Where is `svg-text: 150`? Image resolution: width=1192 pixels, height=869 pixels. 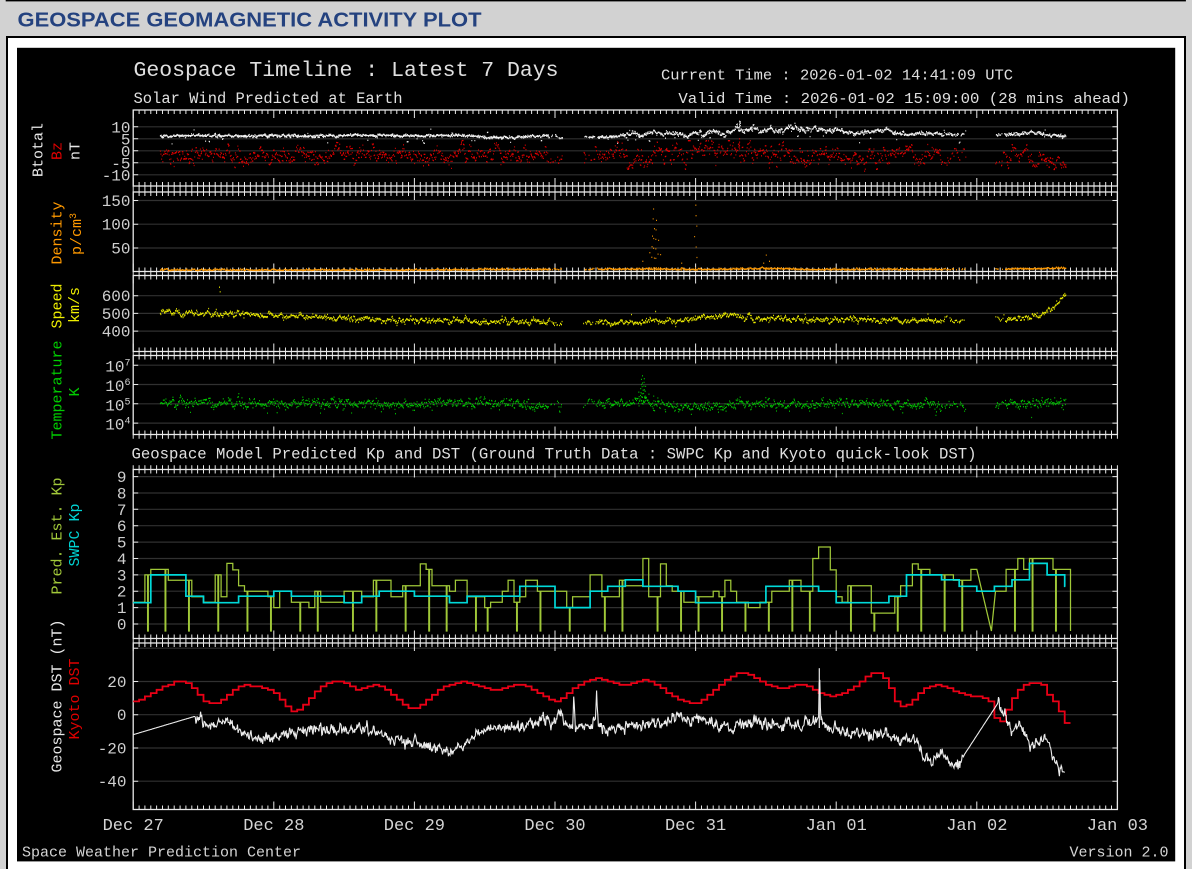
svg-text: 150 is located at coordinates (116, 202).